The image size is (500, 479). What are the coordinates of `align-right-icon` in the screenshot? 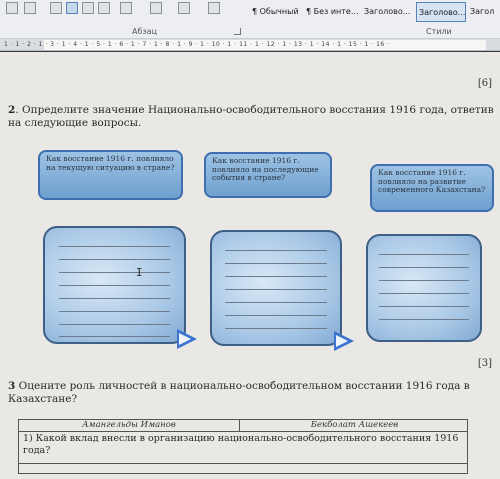 It's located at (88, 8).